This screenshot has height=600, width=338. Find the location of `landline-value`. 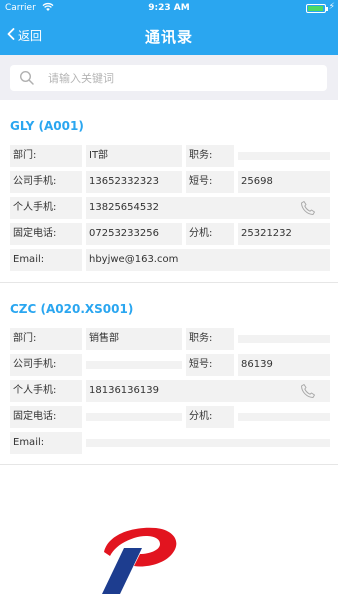

landline-value is located at coordinates (134, 417).